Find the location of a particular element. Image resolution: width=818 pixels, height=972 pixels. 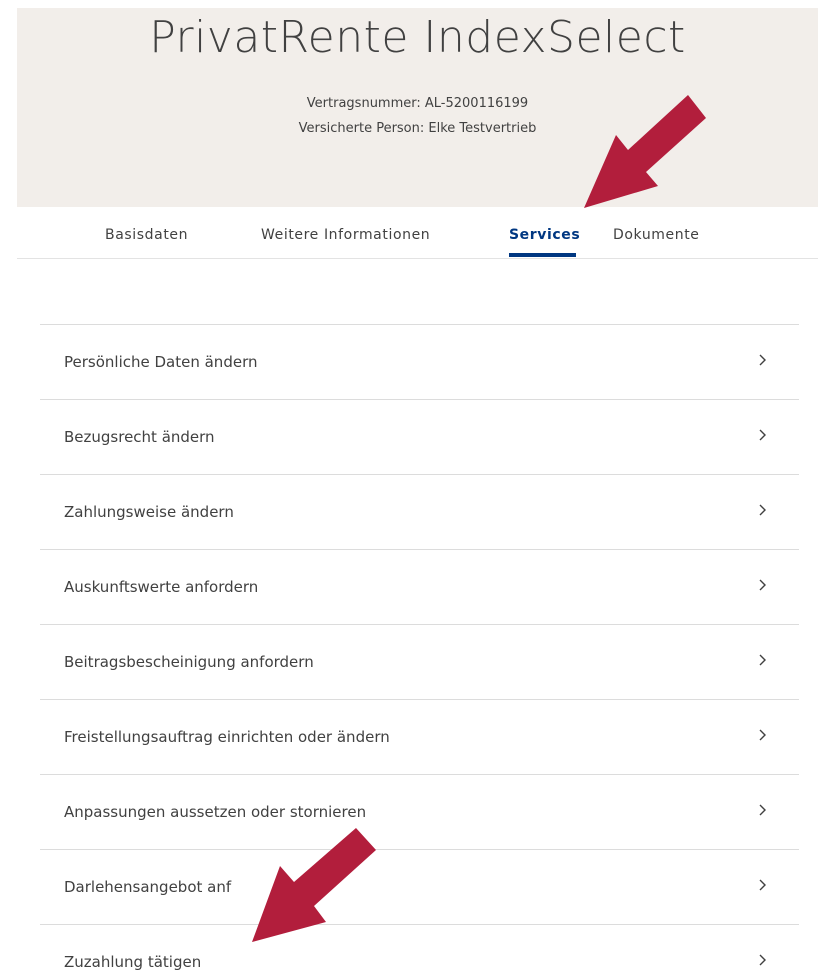

tab-weitere-informationen: Weitere Informationen is located at coordinates (345, 235).